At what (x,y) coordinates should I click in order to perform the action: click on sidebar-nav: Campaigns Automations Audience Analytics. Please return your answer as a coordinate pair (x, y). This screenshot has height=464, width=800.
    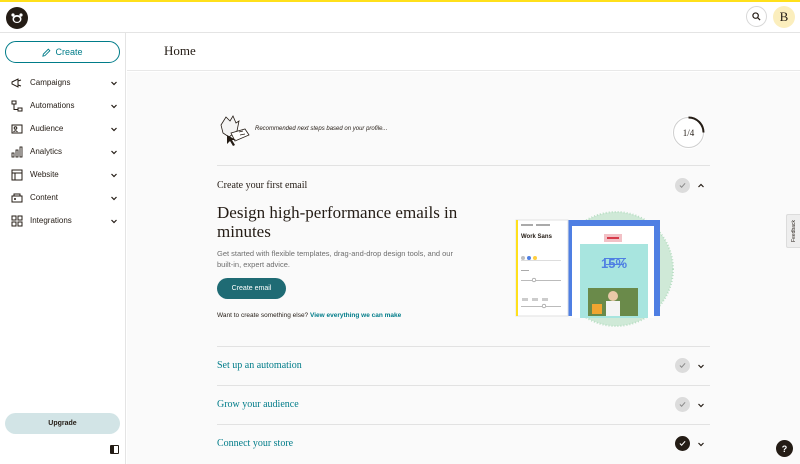
    Looking at the image, I should click on (63, 151).